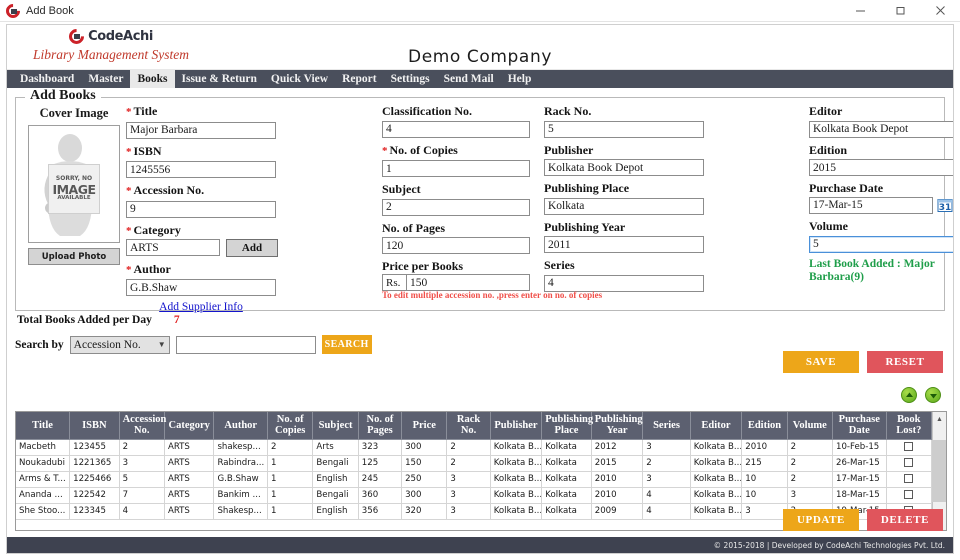  Describe the element at coordinates (142, 111) in the screenshot. I see `title-label: * Title` at that location.